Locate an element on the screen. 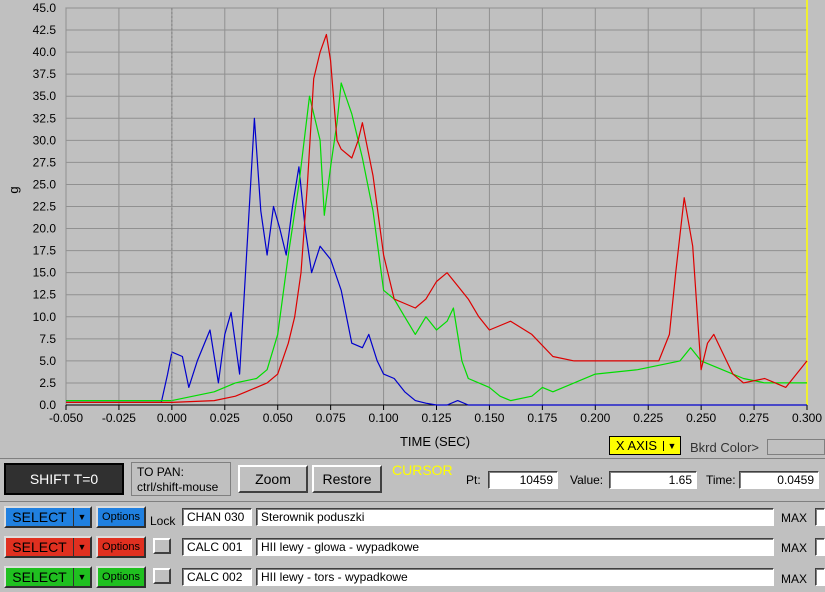 Image resolution: width=825 pixels, height=592 pixels. y-tick-label: 10.0 is located at coordinates (45, 317).